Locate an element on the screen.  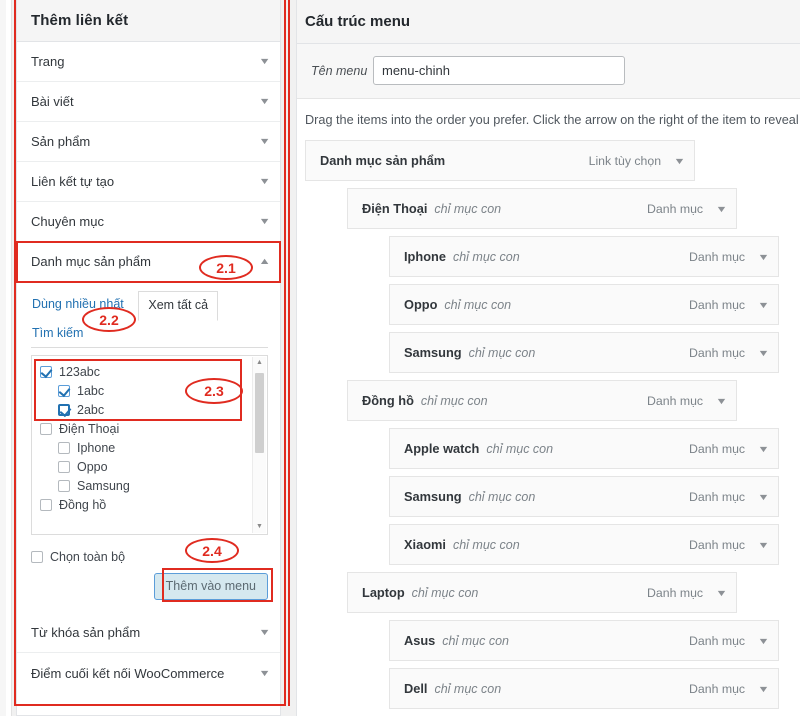
tab-most-used: Dùng nhiều nhất is located at coordinates (78, 304).